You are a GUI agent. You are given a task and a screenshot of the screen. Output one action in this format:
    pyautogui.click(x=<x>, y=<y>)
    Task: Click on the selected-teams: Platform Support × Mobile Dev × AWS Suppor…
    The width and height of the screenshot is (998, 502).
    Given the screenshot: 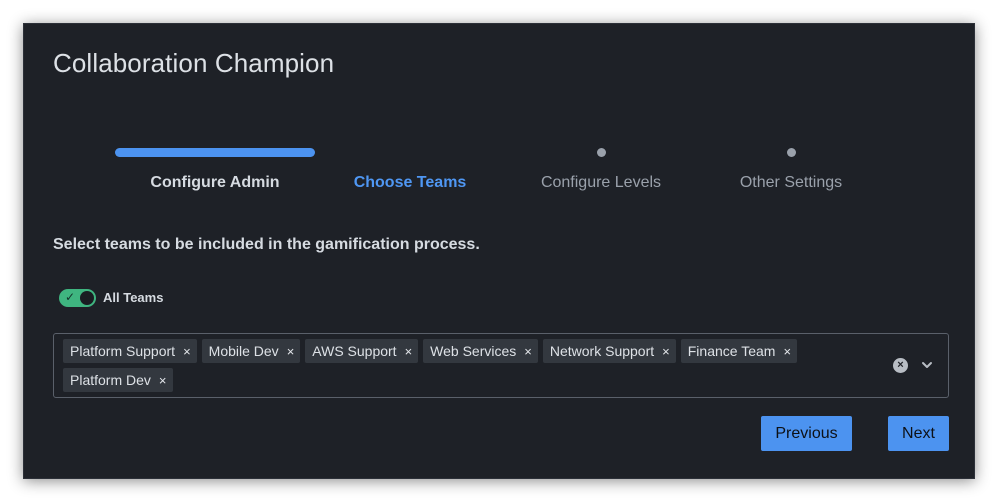 What is the action you would take?
    pyautogui.click(x=473, y=365)
    